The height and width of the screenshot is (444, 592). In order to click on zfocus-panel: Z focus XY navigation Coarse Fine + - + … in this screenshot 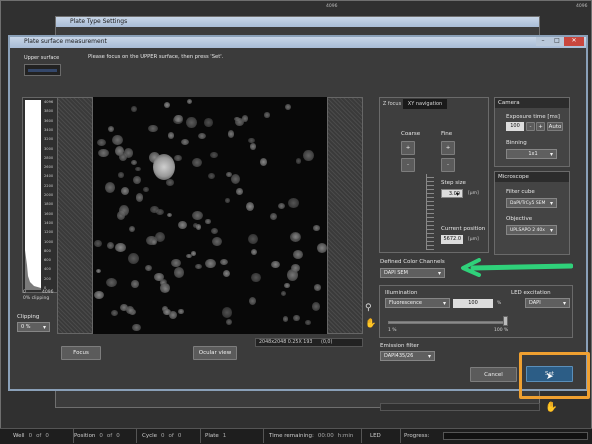, I will do `click(434, 175)`.